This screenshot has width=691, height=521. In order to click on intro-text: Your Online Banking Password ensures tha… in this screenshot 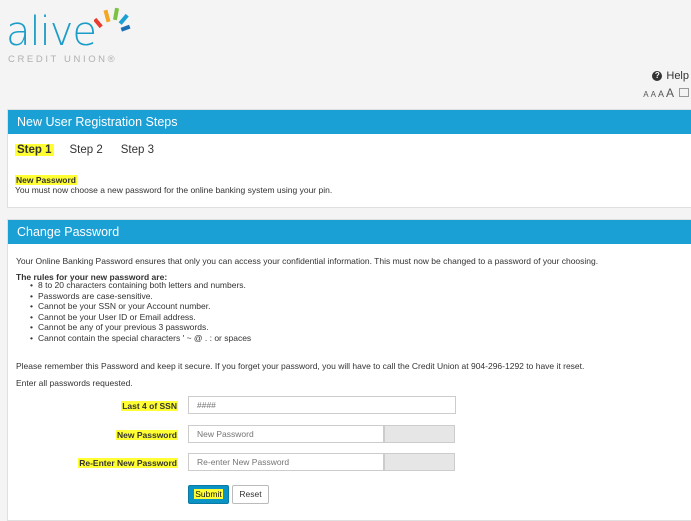, I will do `click(307, 261)`.